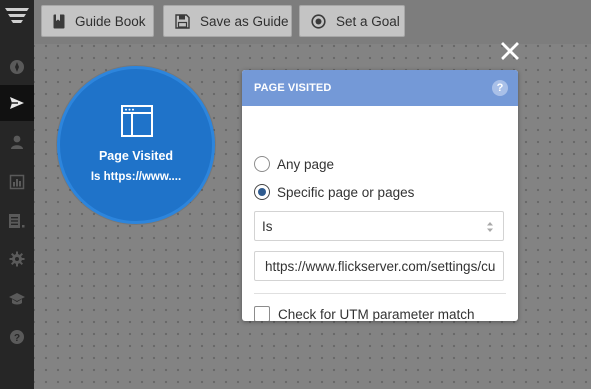 This screenshot has height=389, width=591. Describe the element at coordinates (500, 88) in the screenshot. I see `question-mark-icon: ?` at that location.